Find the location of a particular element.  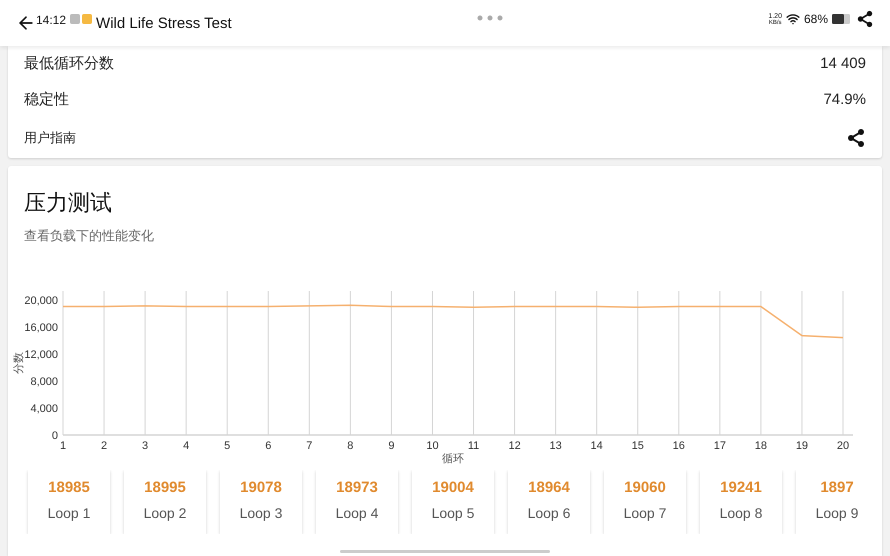

y-tick-label: 8,000 is located at coordinates (44, 381).